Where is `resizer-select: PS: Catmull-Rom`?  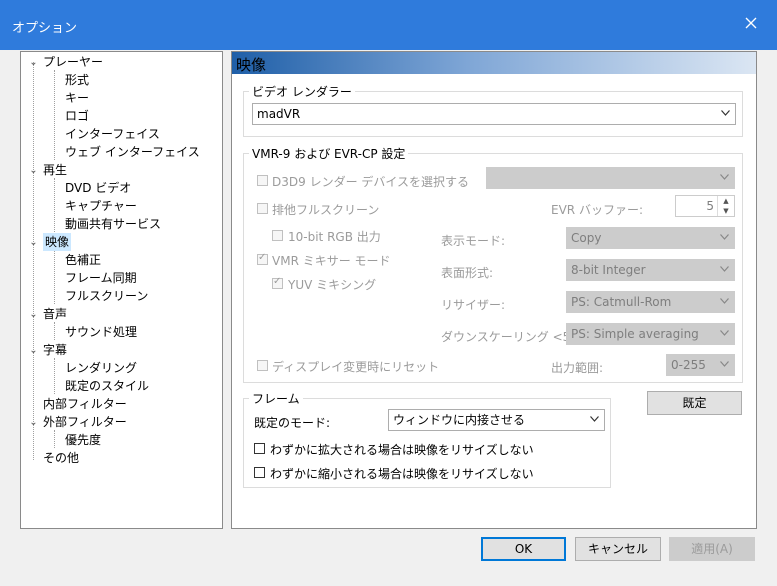 resizer-select: PS: Catmull-Rom is located at coordinates (650, 302).